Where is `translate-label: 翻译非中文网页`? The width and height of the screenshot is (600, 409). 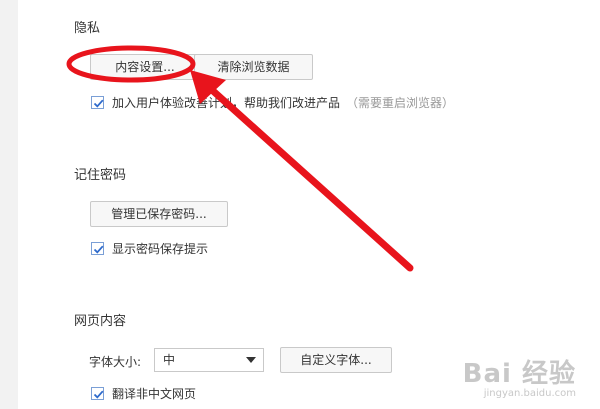
translate-label: 翻译非中文网页 is located at coordinates (154, 394).